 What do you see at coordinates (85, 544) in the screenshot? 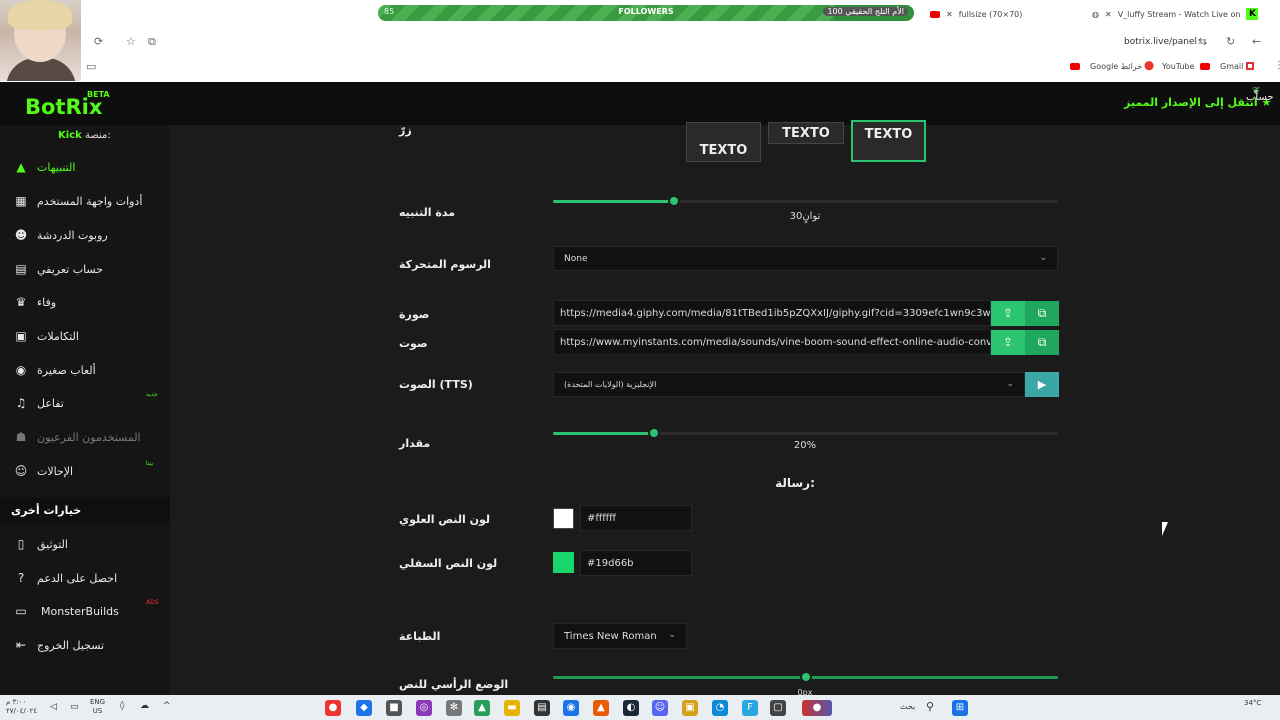
I see `sidebar-item-docs: ▯ التوثيق` at bounding box center [85, 544].